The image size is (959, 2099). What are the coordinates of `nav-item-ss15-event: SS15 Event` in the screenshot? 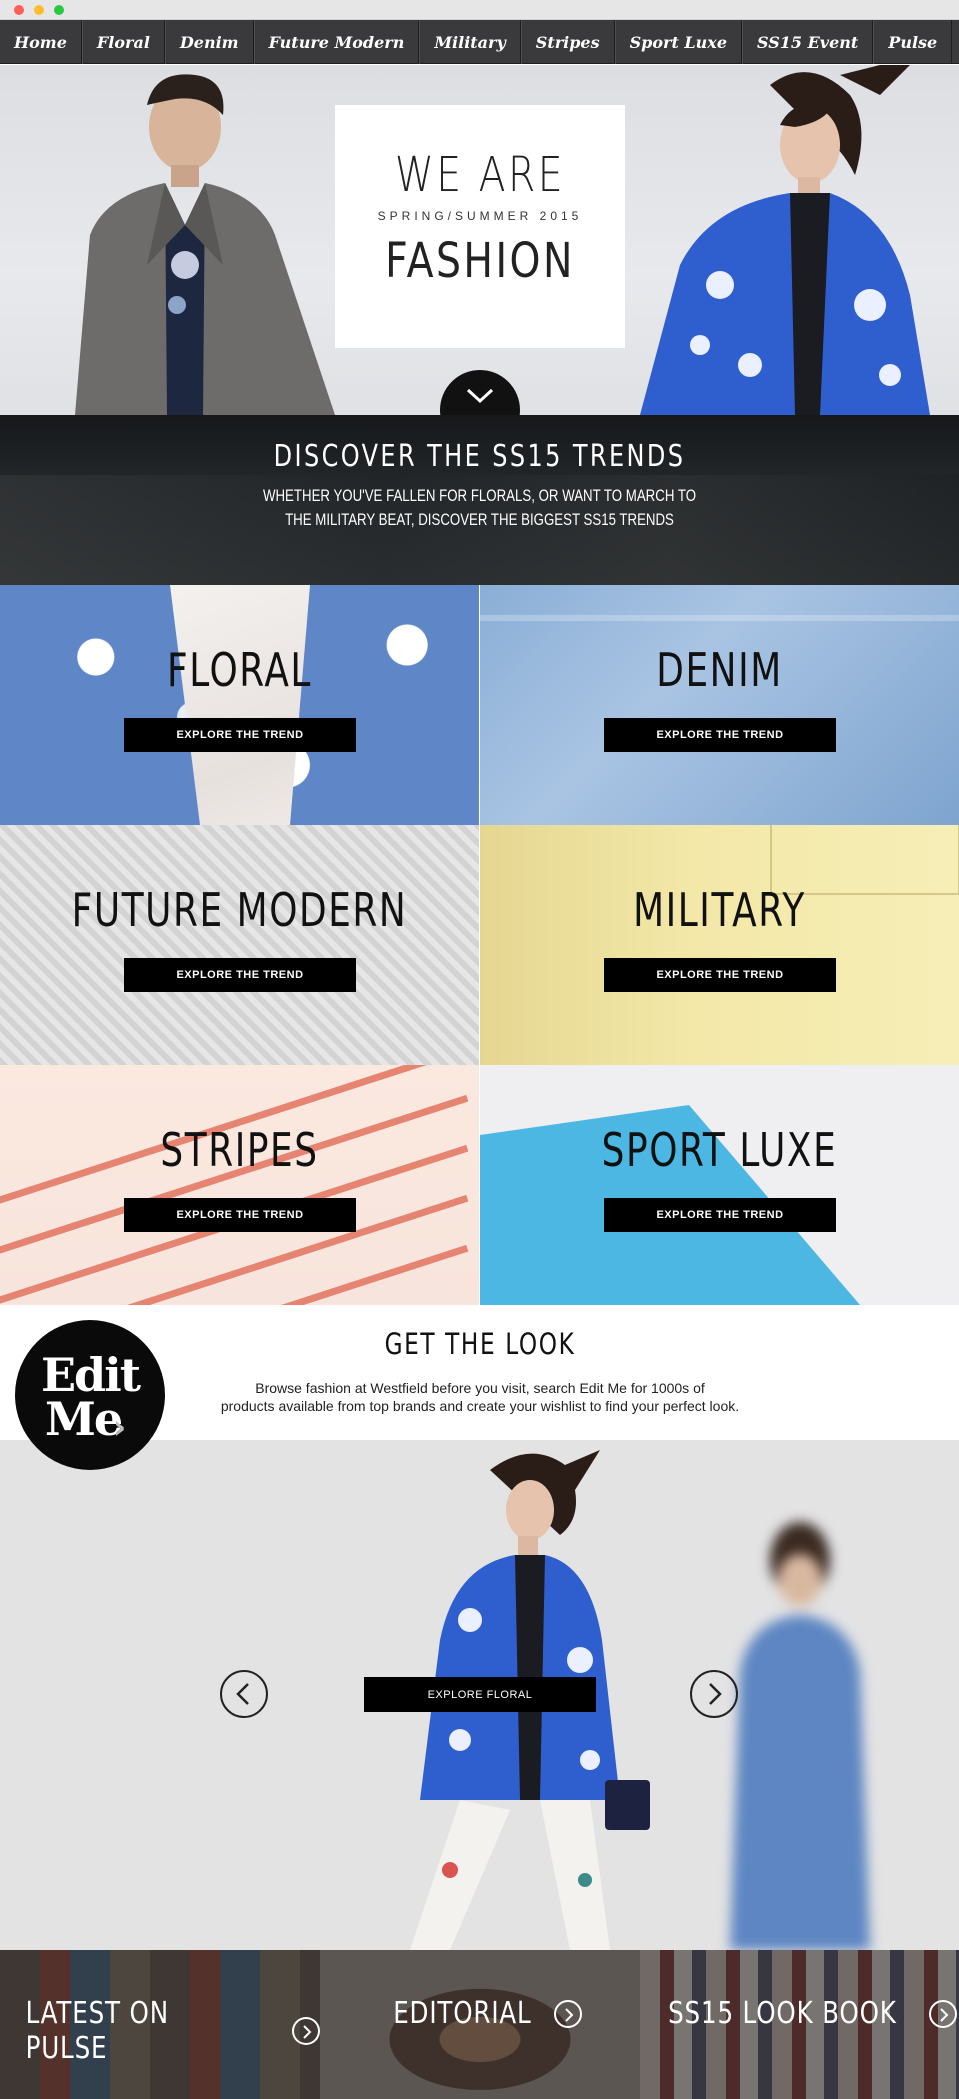 It's located at (808, 42).